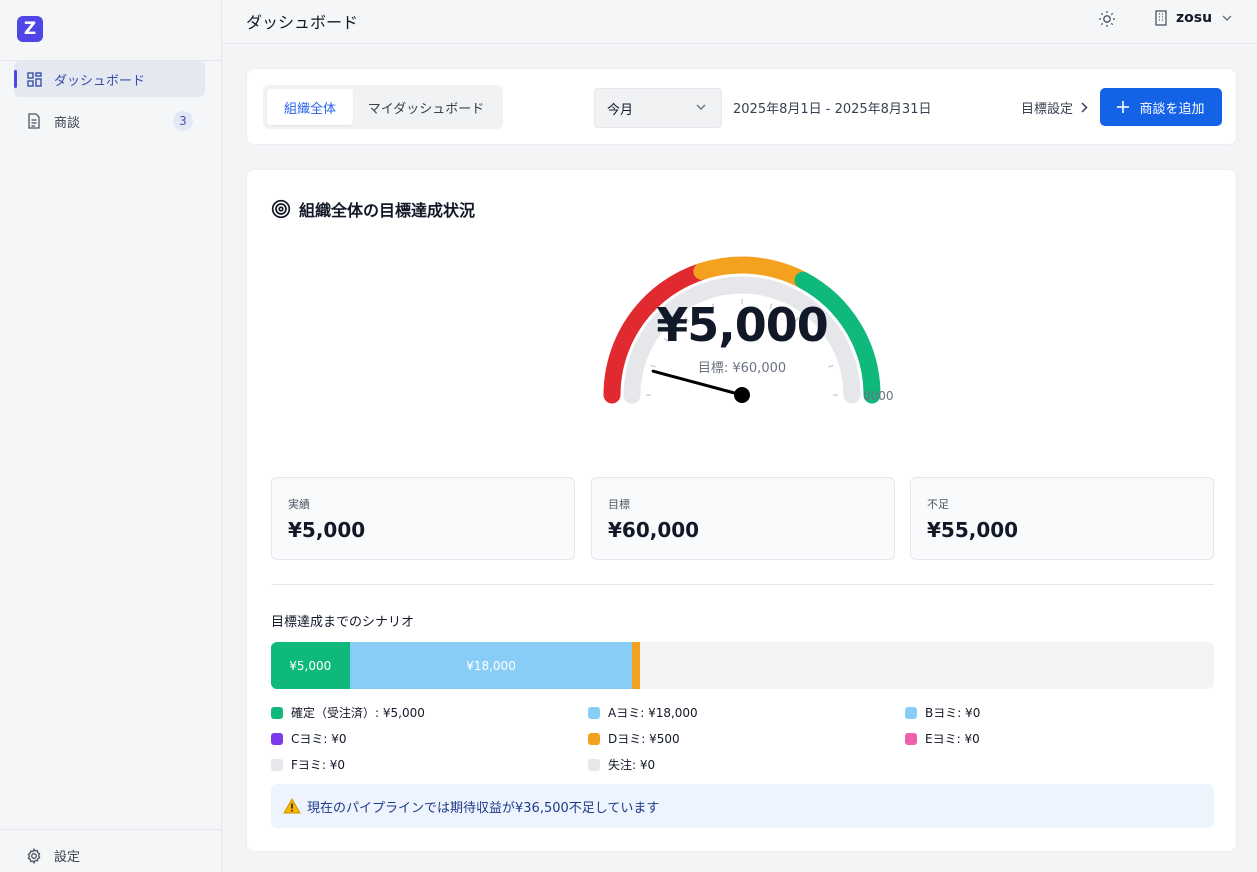  Describe the element at coordinates (1172, 109) in the screenshot. I see `add-deal-label: 商談を追加` at that location.